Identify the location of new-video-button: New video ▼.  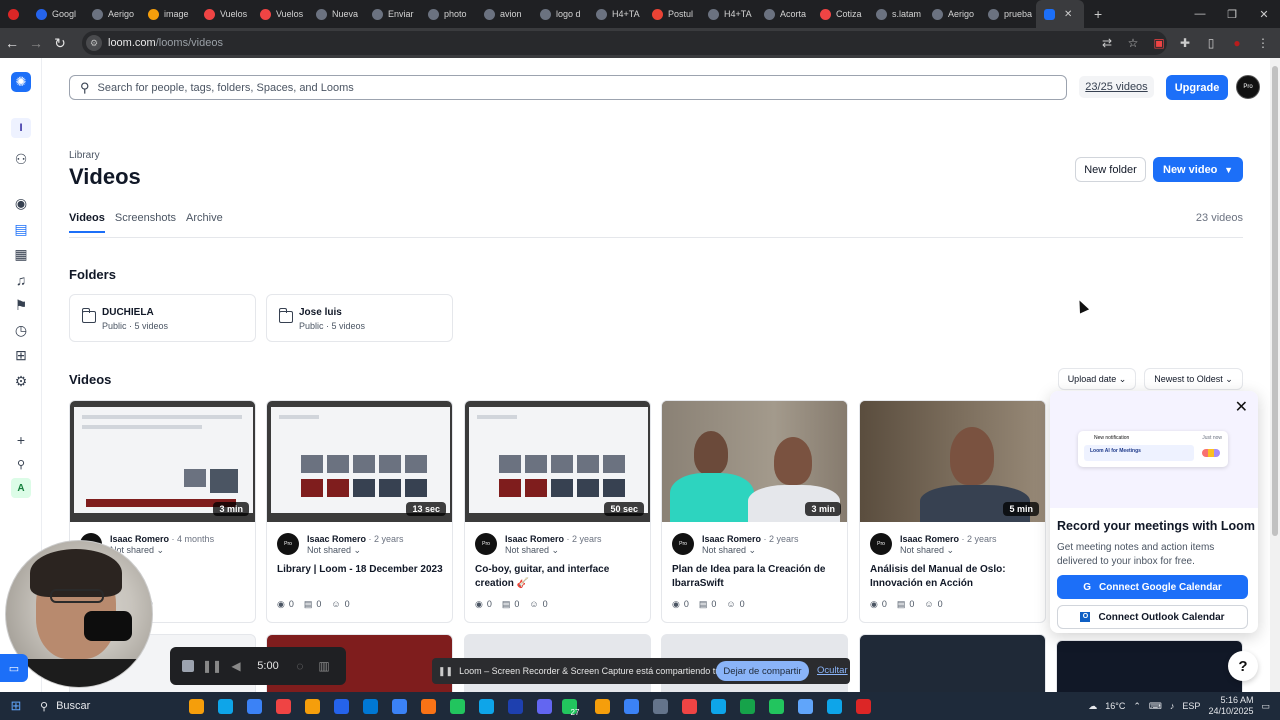
(1198, 169).